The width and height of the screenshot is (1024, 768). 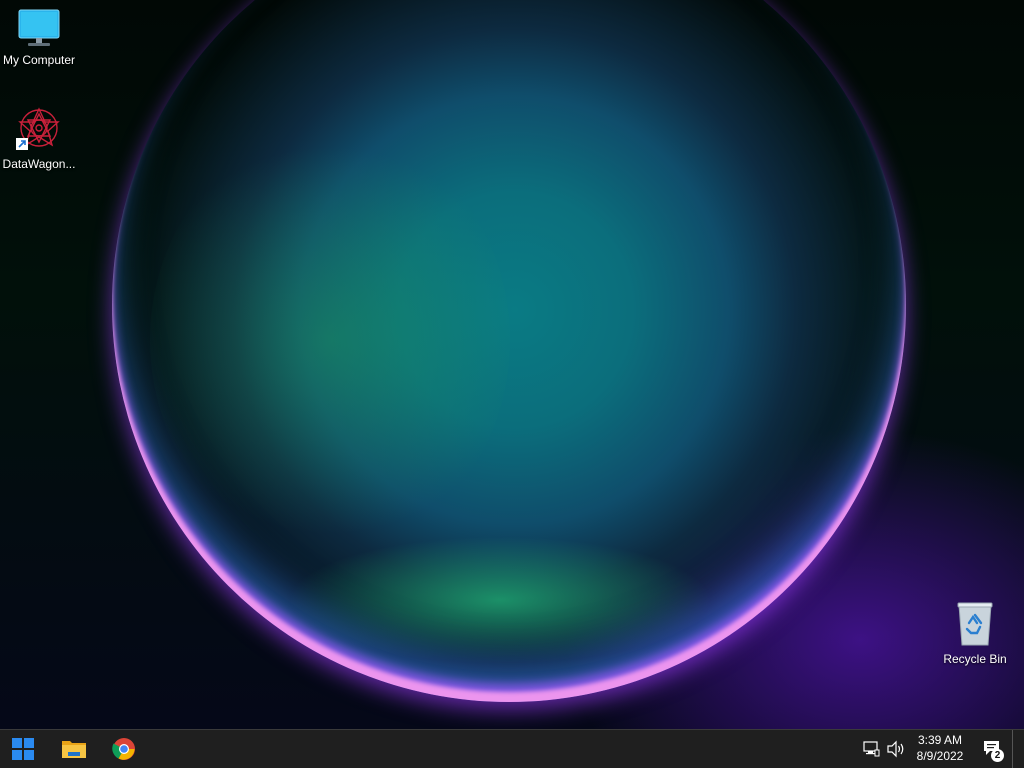 I want to click on desktop-icon-my-computer: My Computer, so click(x=39, y=37).